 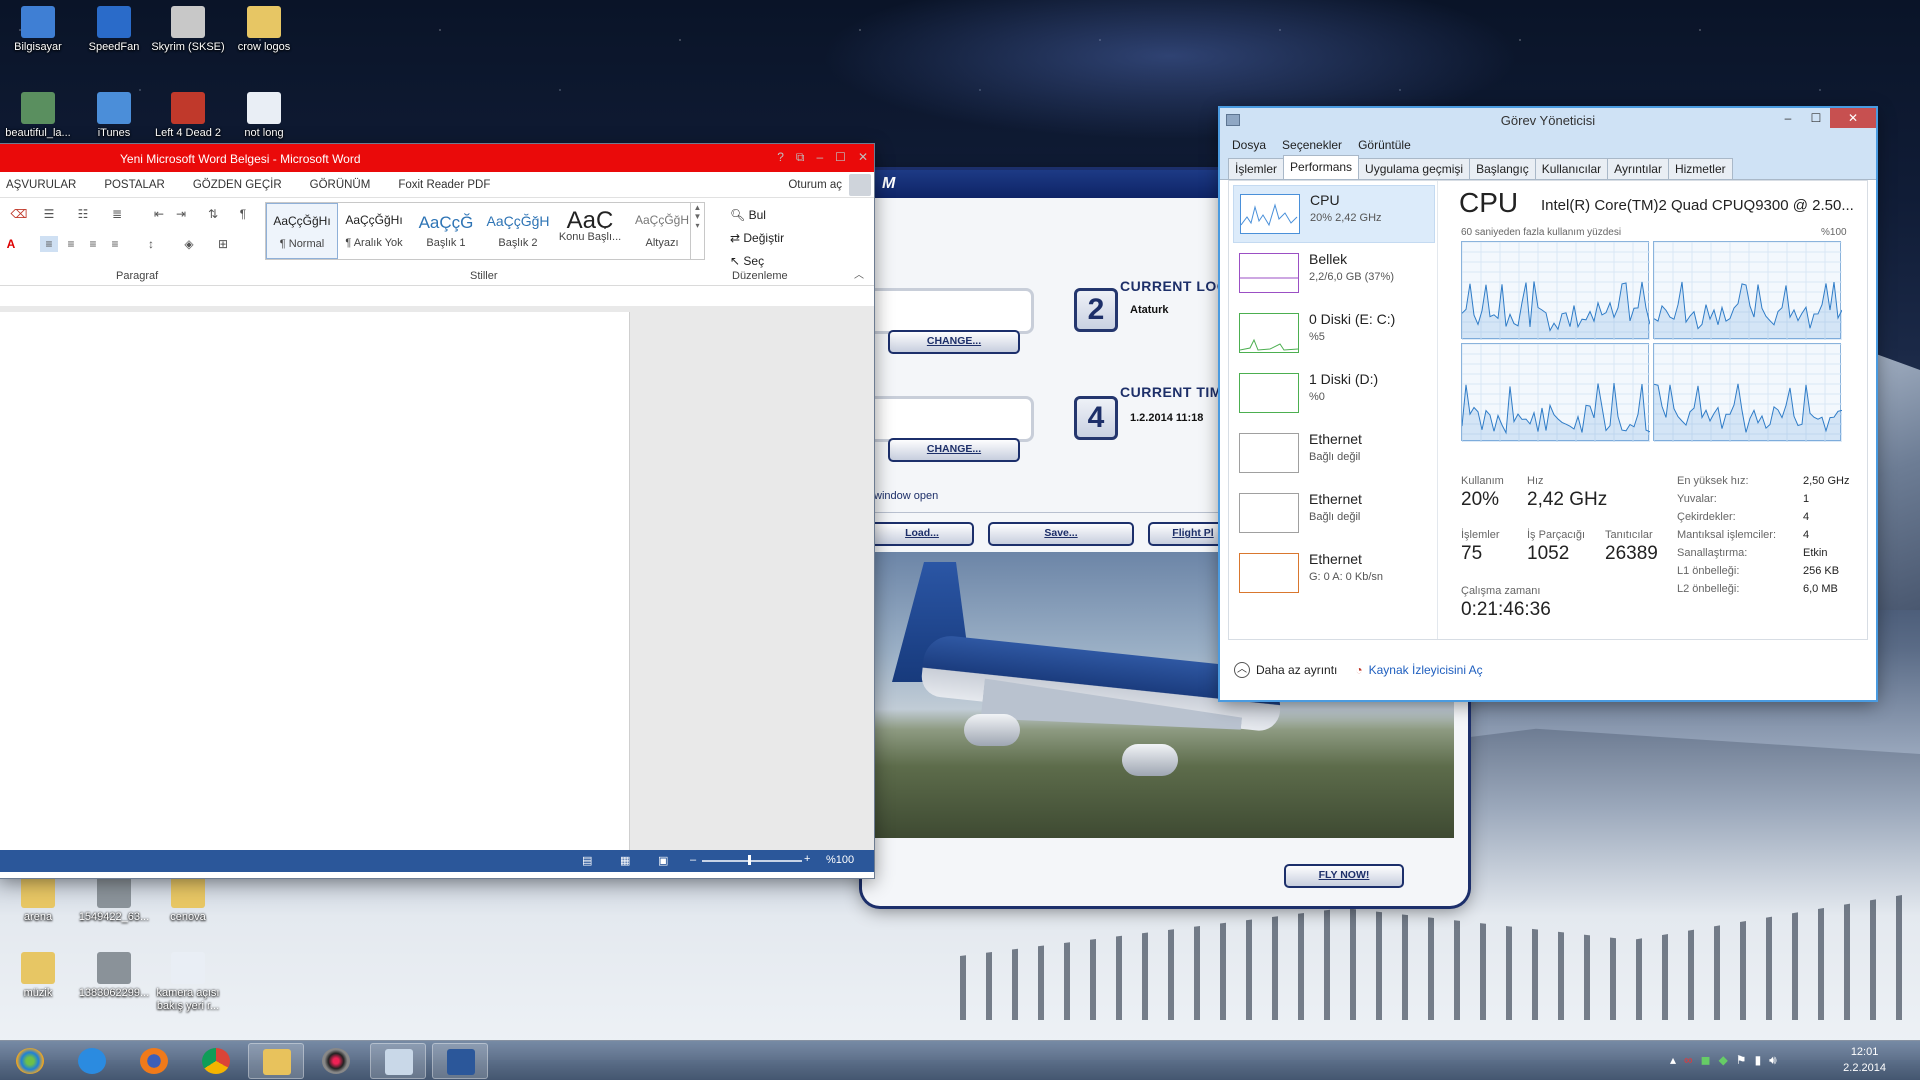 What do you see at coordinates (374, 231) in the screenshot?
I see `style-no-spacing: AaÇçĞğHı ¶ Aralık Yok` at bounding box center [374, 231].